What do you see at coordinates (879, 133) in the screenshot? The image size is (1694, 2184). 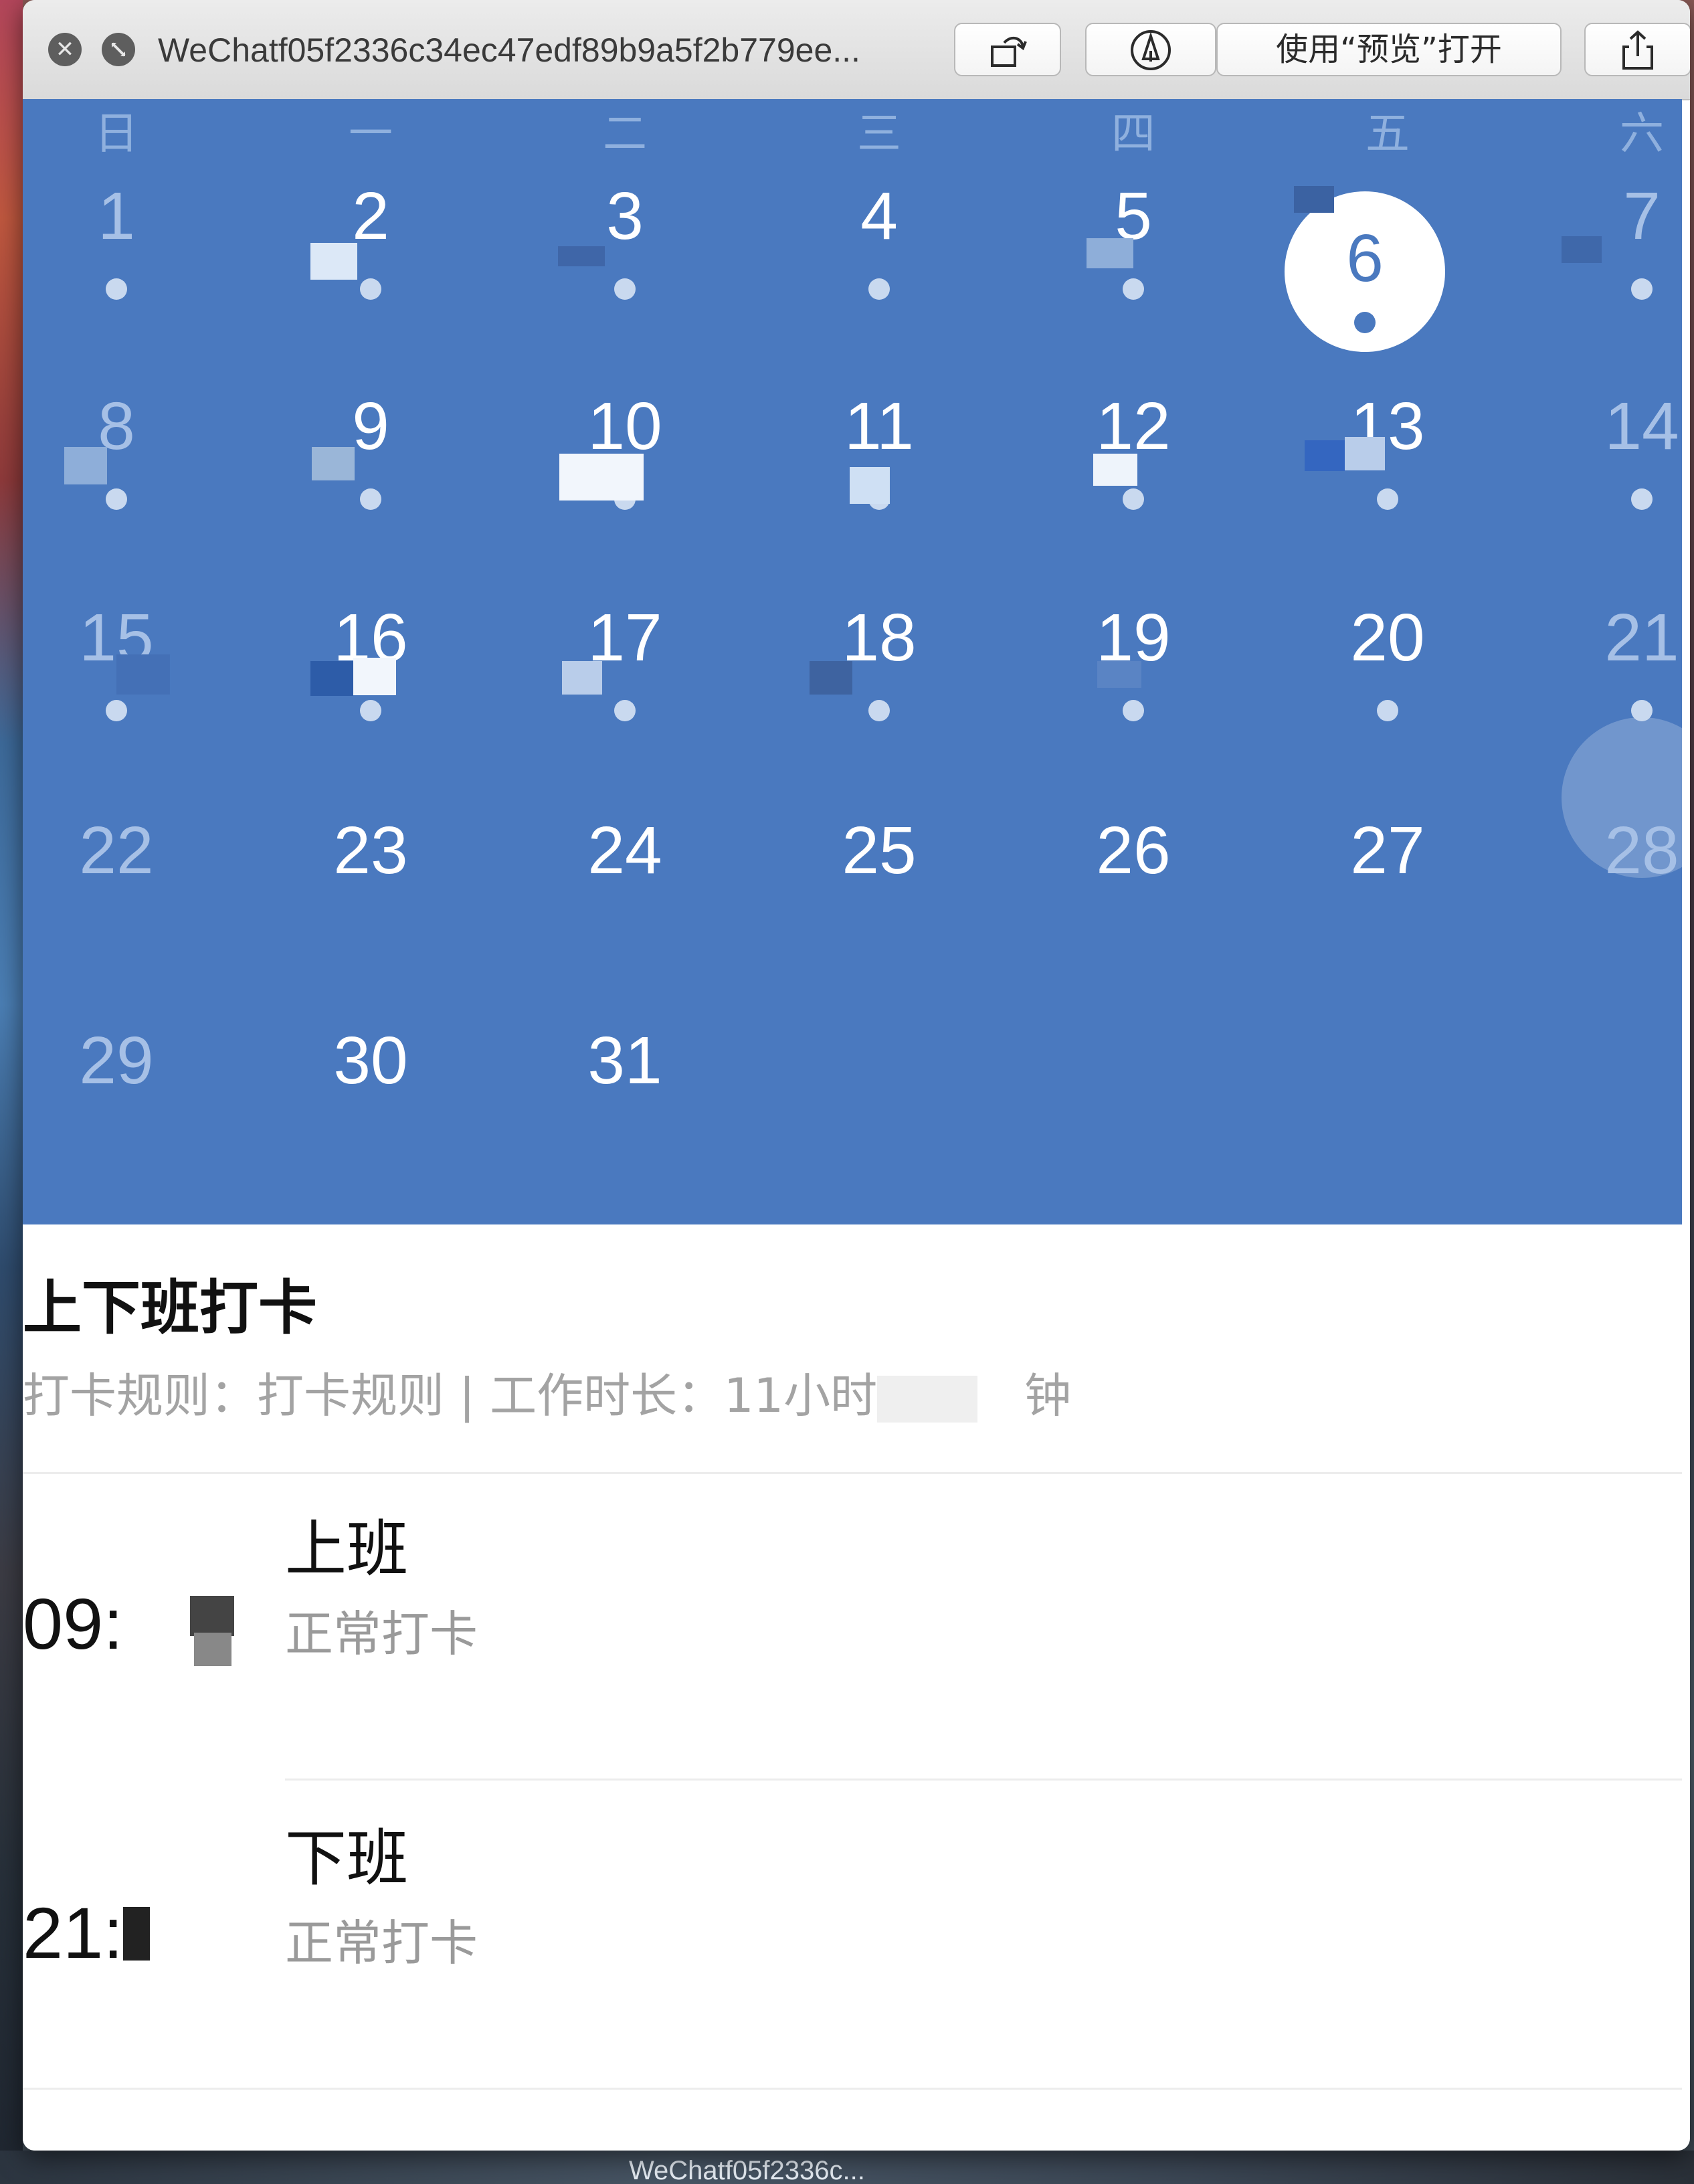 I see `weekday-label: 三` at bounding box center [879, 133].